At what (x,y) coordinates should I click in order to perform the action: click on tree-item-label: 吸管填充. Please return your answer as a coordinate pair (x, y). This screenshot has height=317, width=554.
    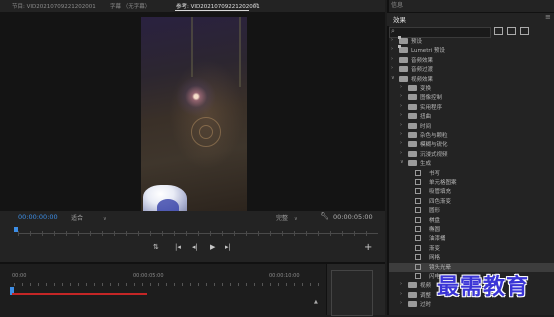
    Looking at the image, I should click on (440, 192).